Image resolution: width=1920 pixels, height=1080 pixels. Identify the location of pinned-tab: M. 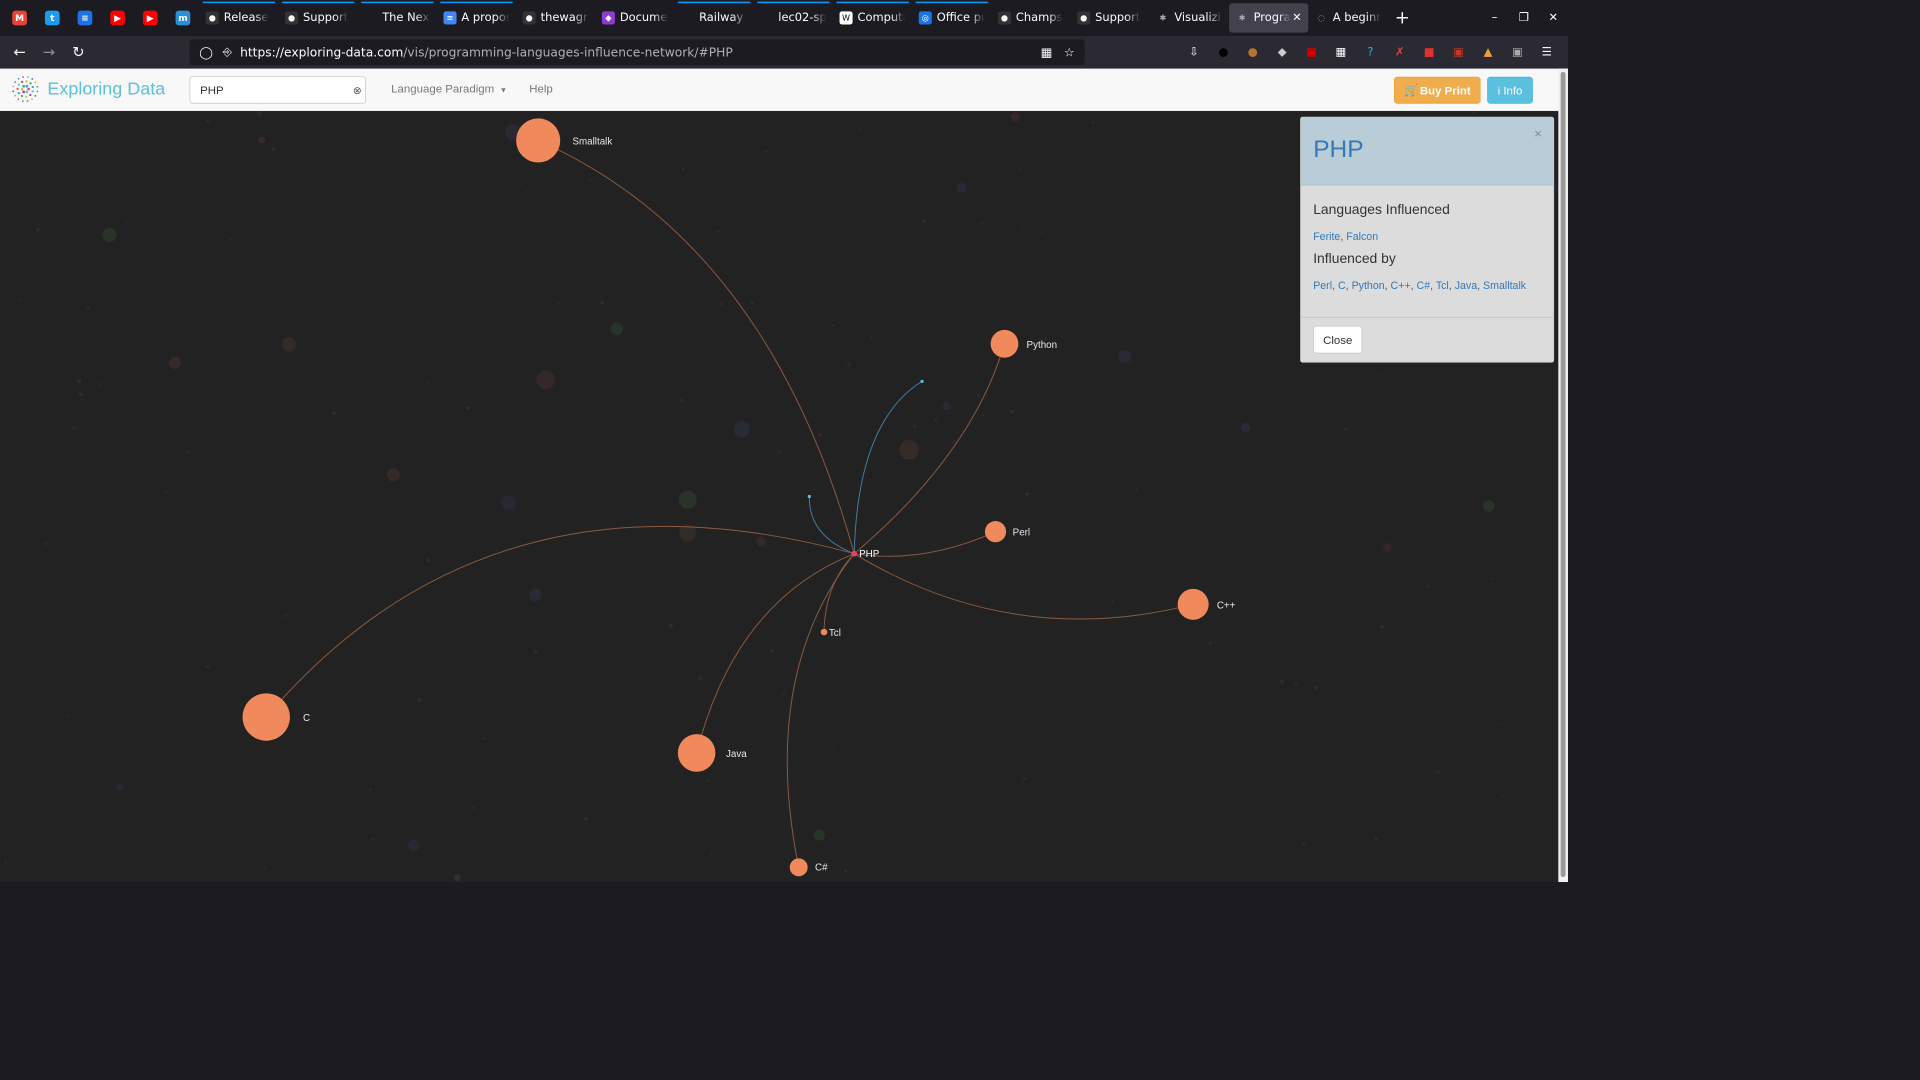
(19, 18).